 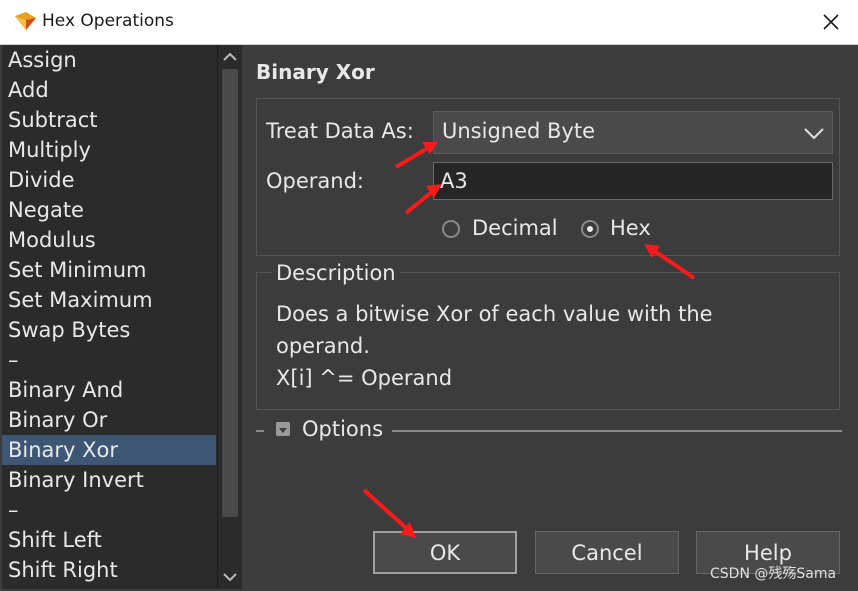 I want to click on scroll-up-button, so click(x=230, y=57).